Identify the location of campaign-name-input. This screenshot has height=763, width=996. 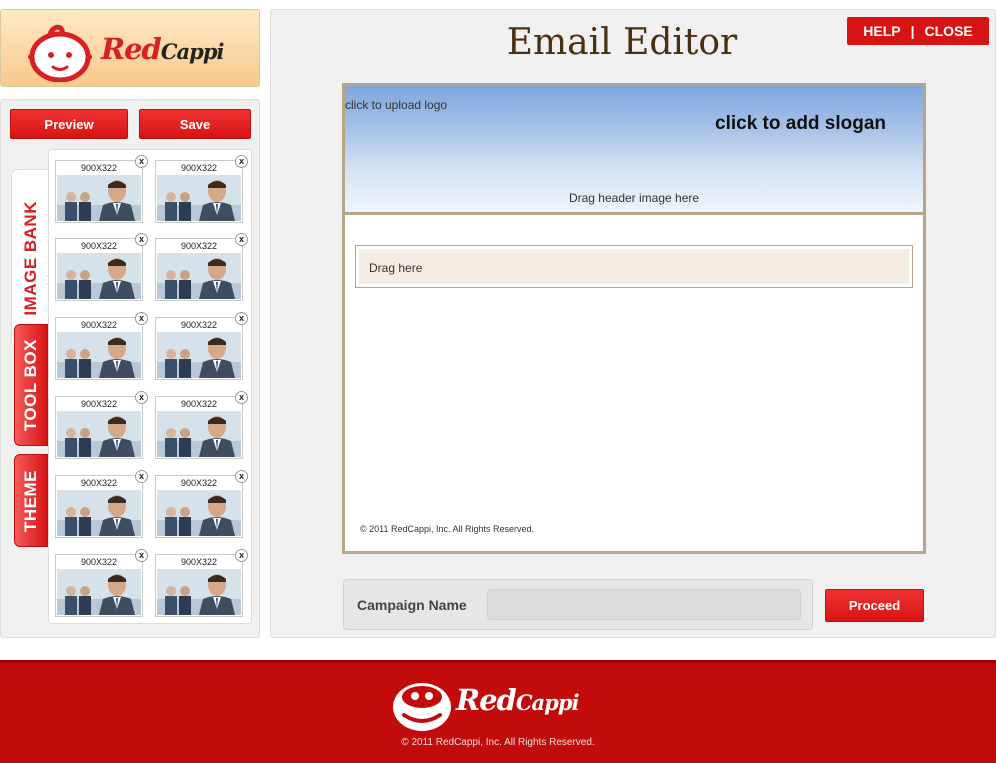
(644, 604).